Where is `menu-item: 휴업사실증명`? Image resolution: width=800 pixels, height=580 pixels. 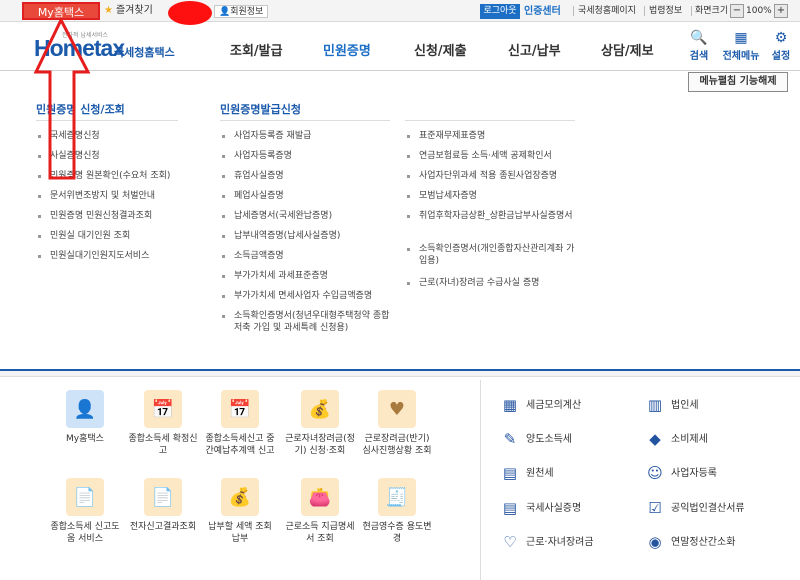 menu-item: 휴업사실증명 is located at coordinates (305, 176).